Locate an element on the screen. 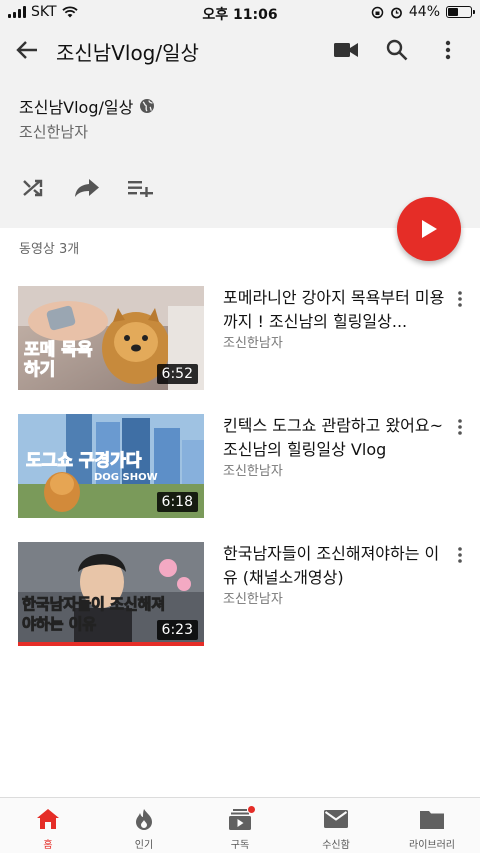  play-all-button is located at coordinates (429, 229).